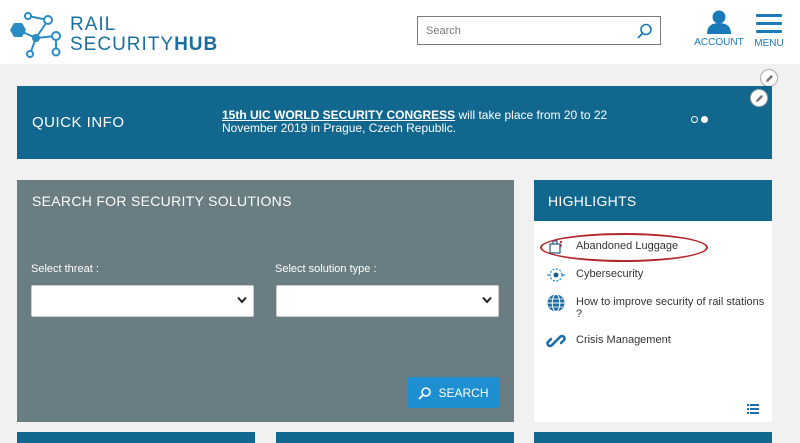 Image resolution: width=800 pixels, height=443 pixels. I want to click on carousel-dots, so click(699, 119).